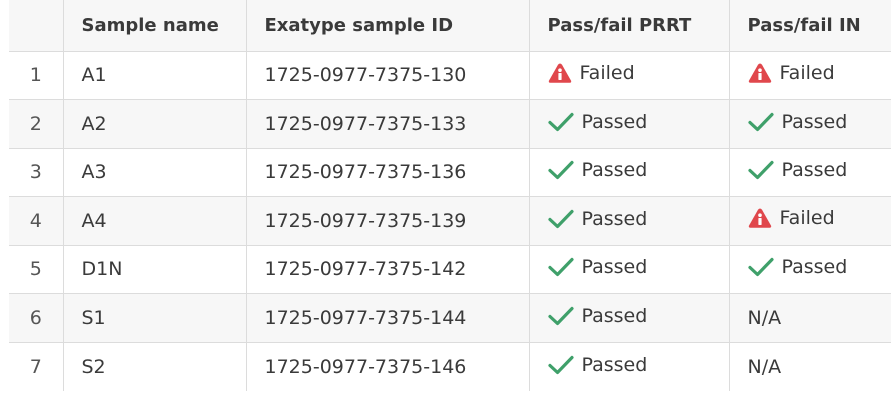  Describe the element at coordinates (387, 269) in the screenshot. I see `cell-exatype-sample-id: 1725-0977-7375-142` at that location.